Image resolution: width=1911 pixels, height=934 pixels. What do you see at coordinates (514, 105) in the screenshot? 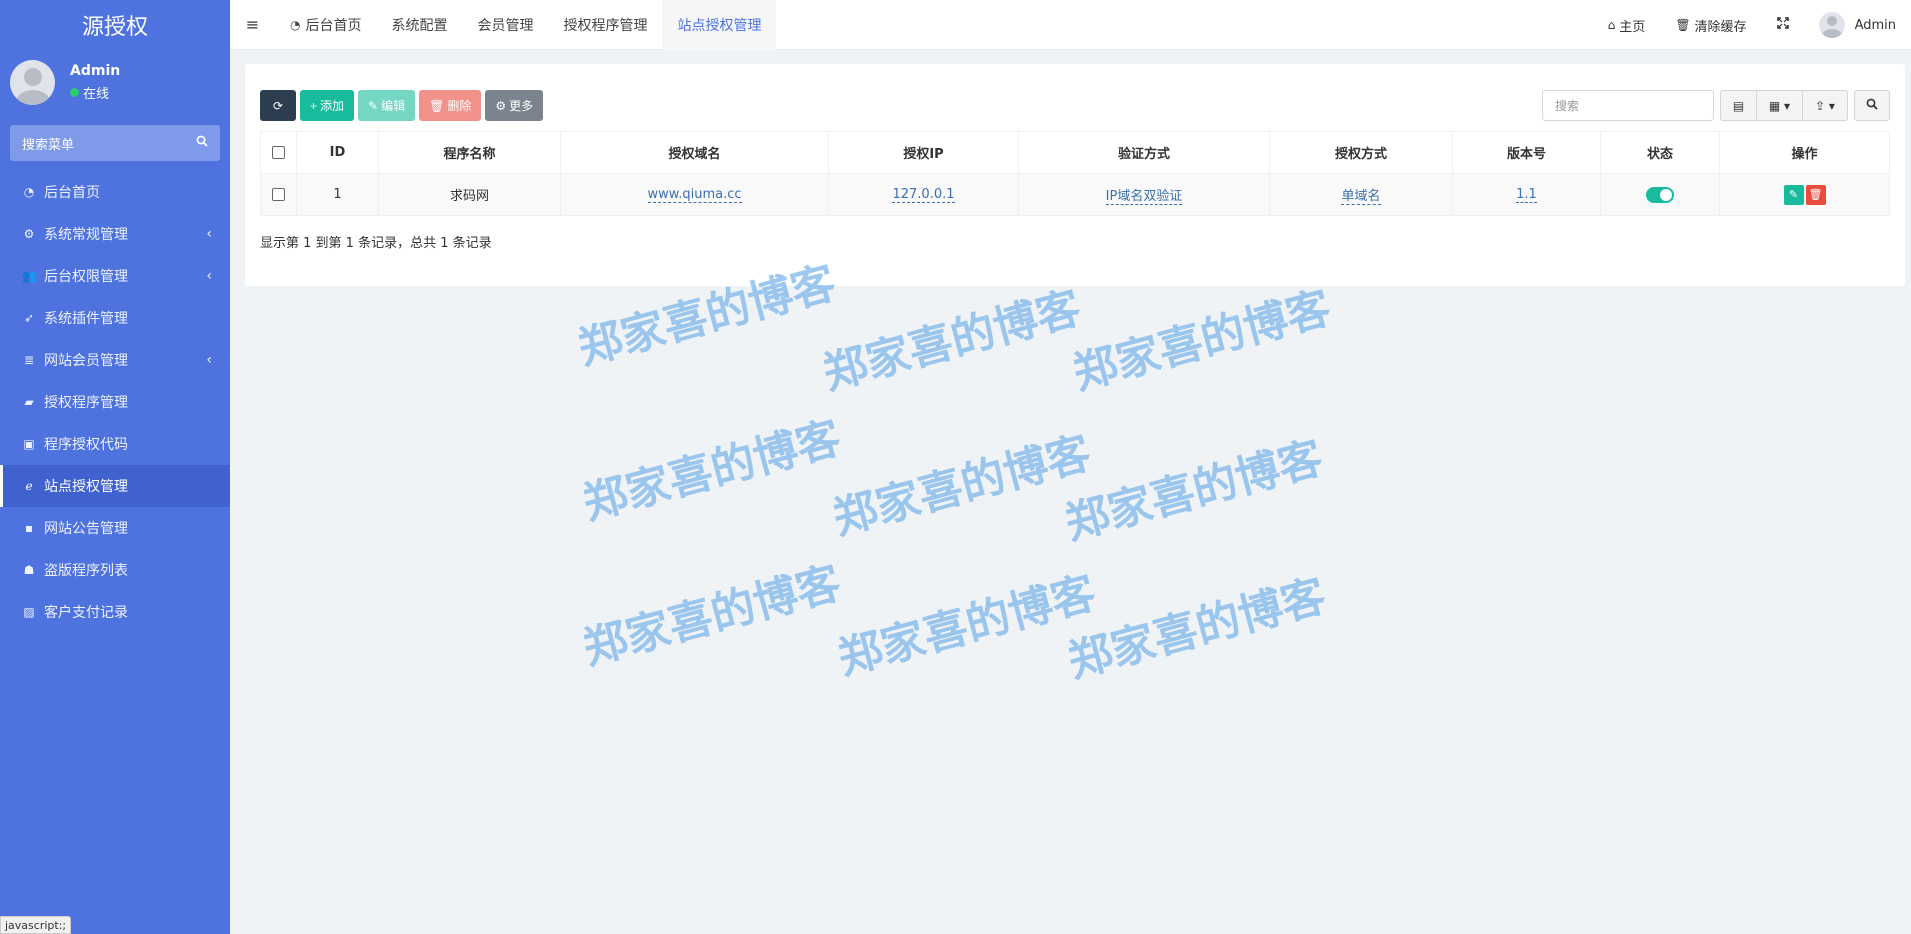
I see `more-button: ⚙ 更多` at bounding box center [514, 105].